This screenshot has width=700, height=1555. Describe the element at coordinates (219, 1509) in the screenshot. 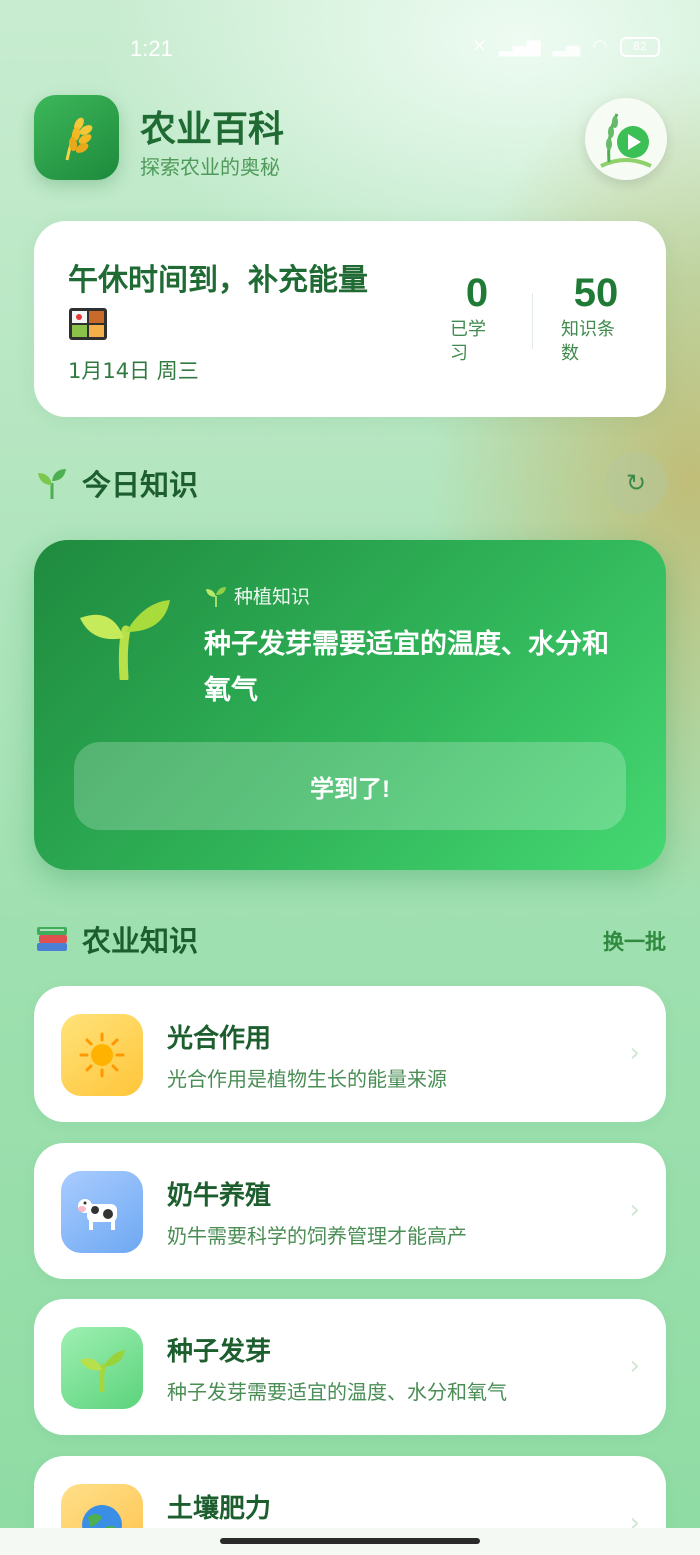

I see `knowledge-item-title: 土壤肥力` at that location.